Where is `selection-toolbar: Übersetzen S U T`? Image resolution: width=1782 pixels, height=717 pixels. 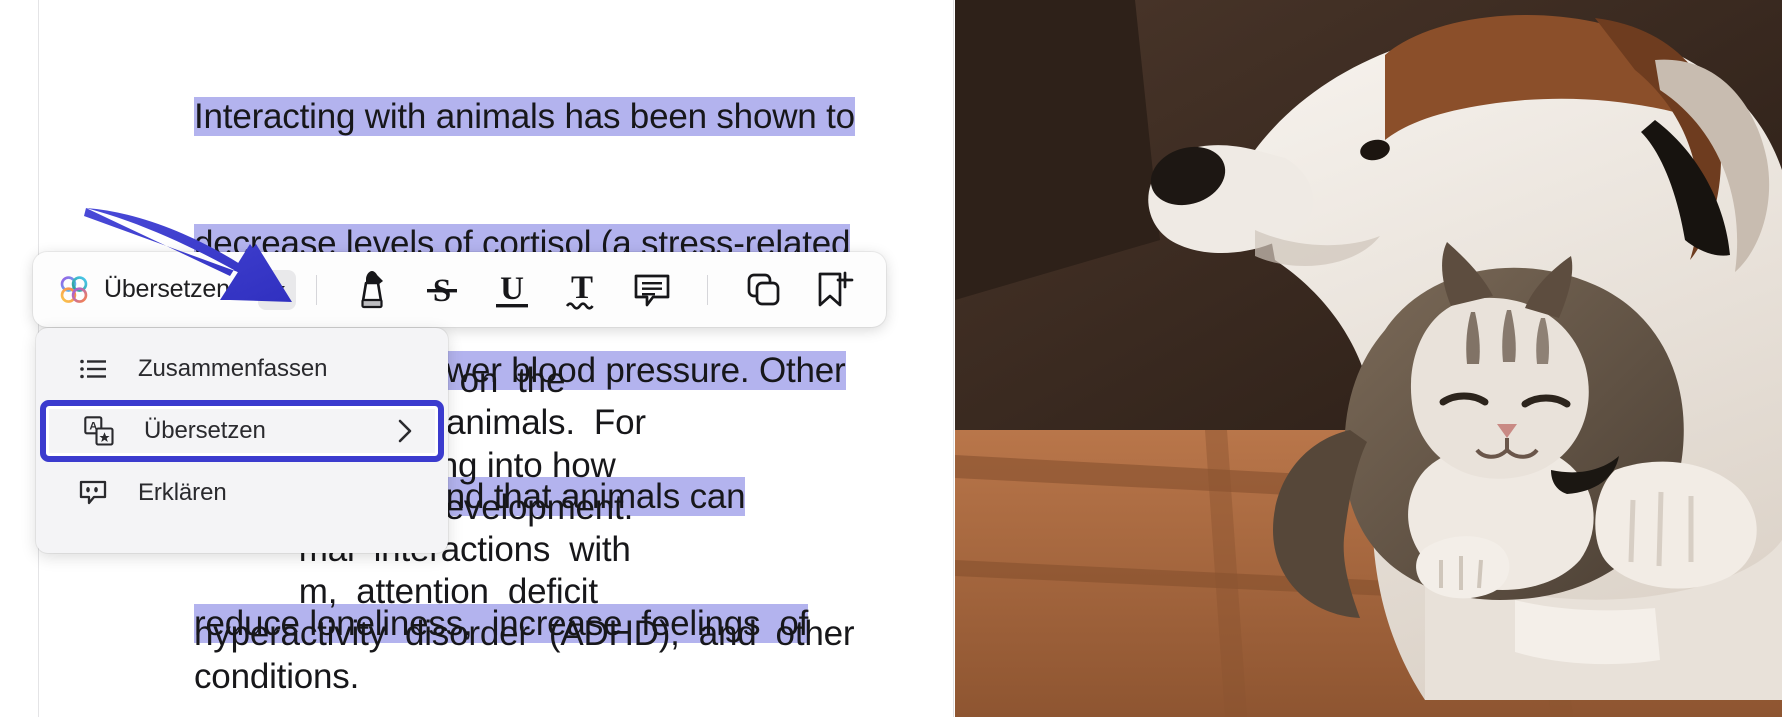
selection-toolbar: Übersetzen S U T is located at coordinates (459, 289).